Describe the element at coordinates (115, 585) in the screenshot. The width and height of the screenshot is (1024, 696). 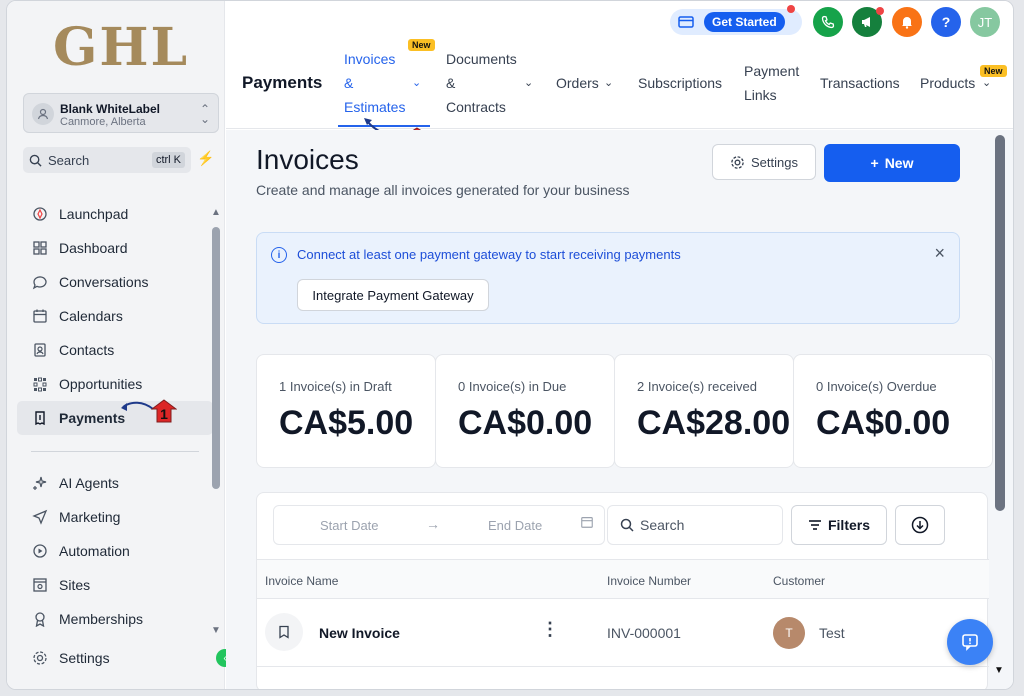
I see `sidebar-item-sites: Sites` at that location.